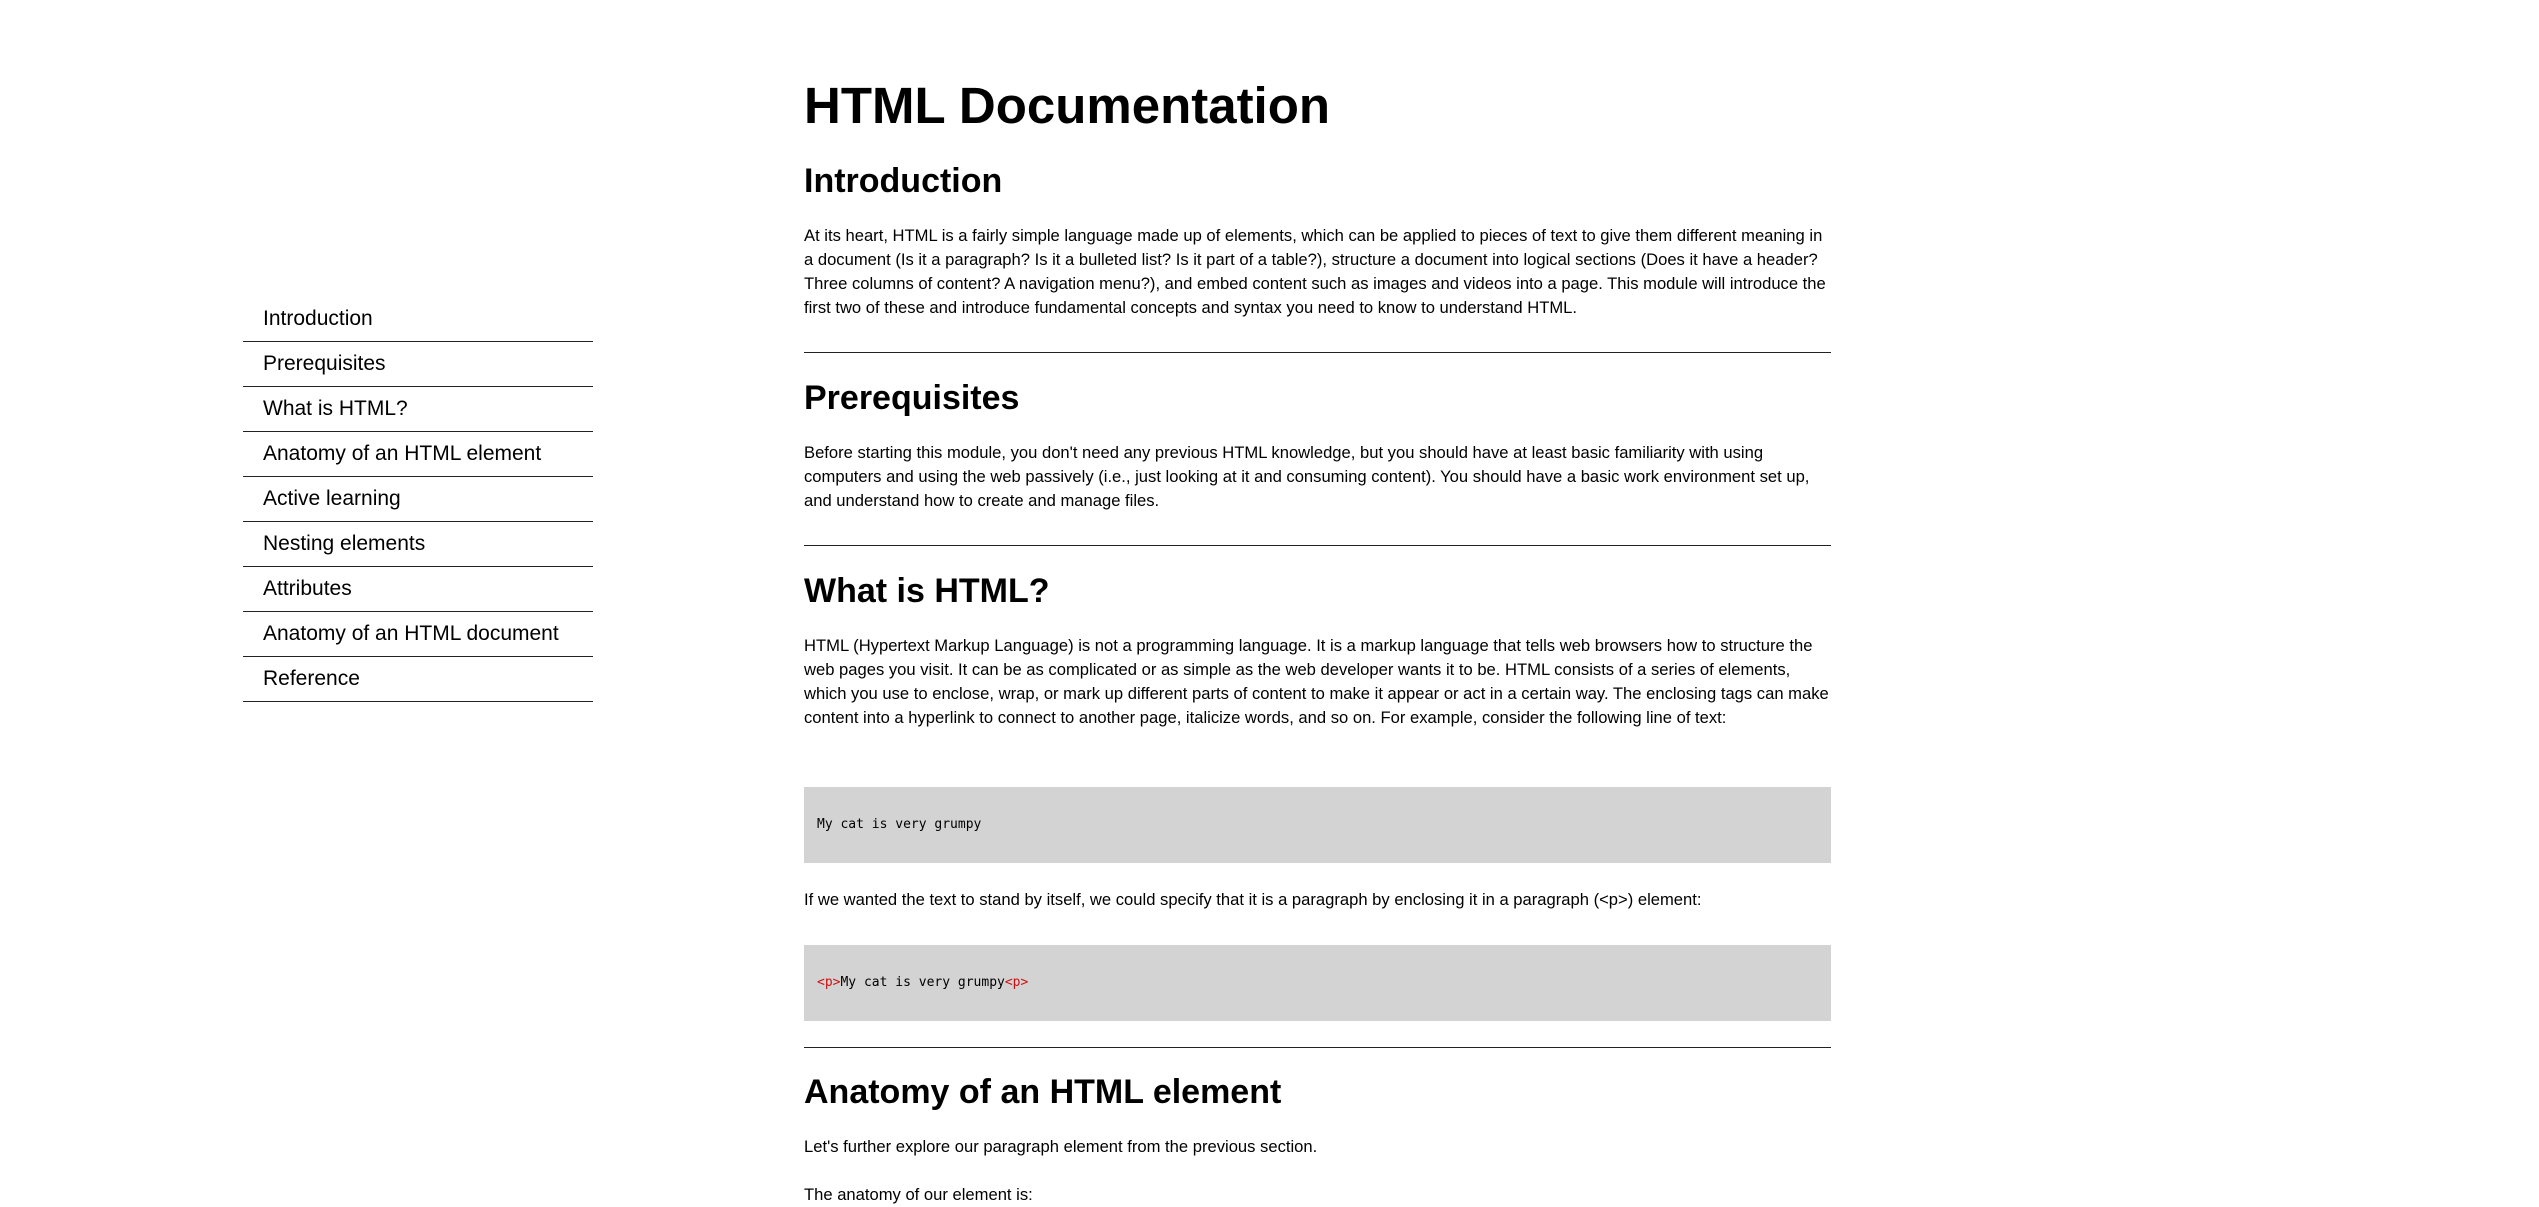 Image resolution: width=2539 pixels, height=1207 pixels. What do you see at coordinates (418, 544) in the screenshot?
I see `nav-link-nesting-elements: Nesting elements` at bounding box center [418, 544].